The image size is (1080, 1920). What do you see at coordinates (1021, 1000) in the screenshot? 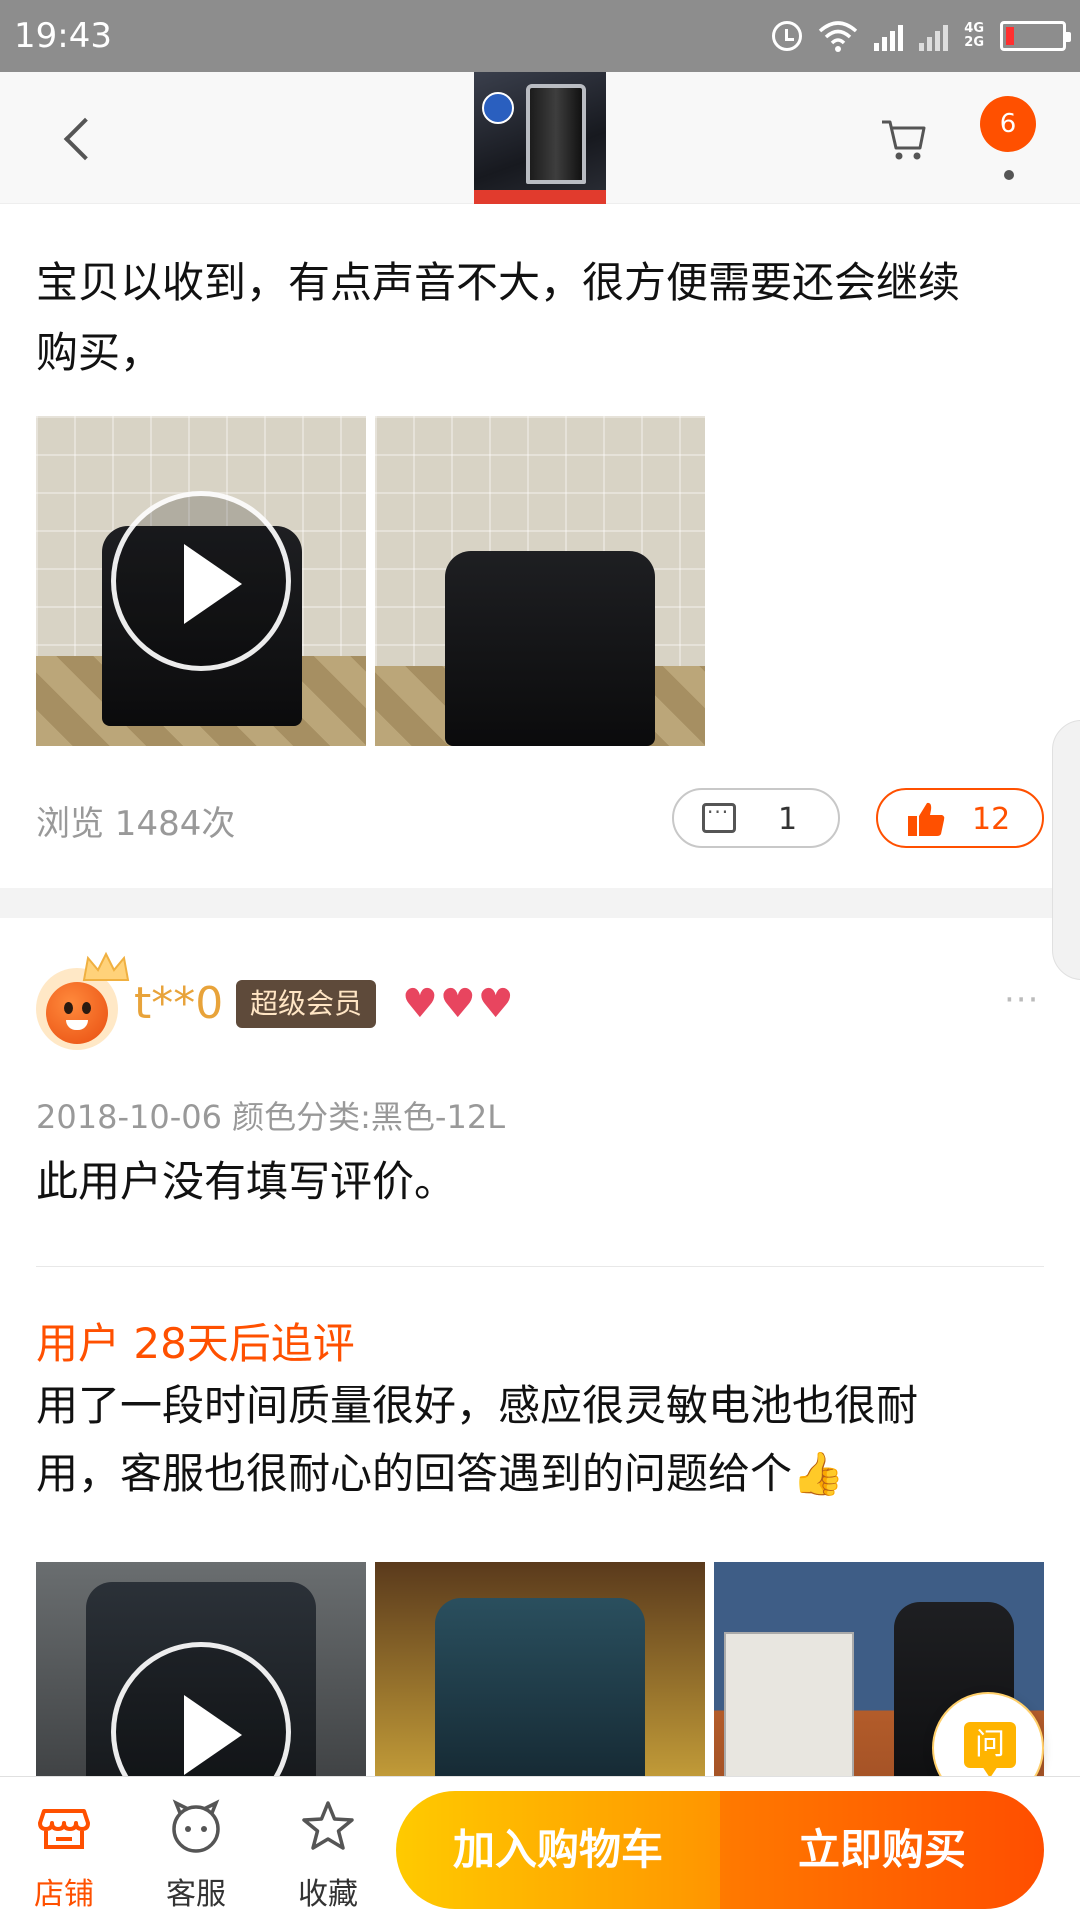
I see `more-options-icon: ···` at bounding box center [1021, 1000].